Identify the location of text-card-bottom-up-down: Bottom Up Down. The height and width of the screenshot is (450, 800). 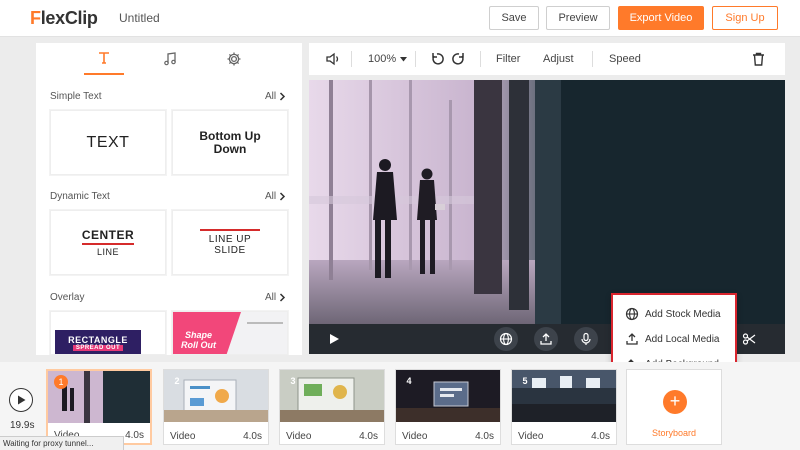
(230, 142).